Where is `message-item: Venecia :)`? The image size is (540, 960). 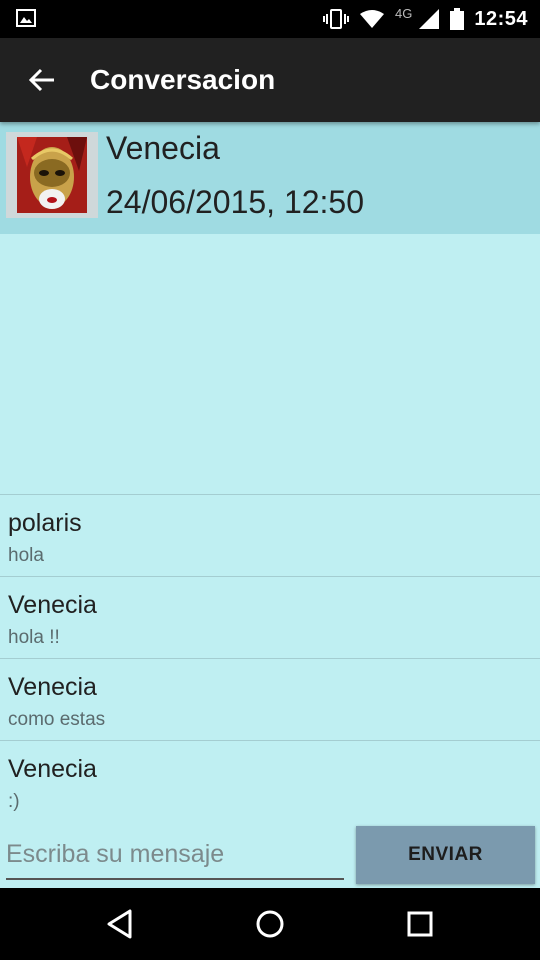
message-item: Venecia :) is located at coordinates (270, 781).